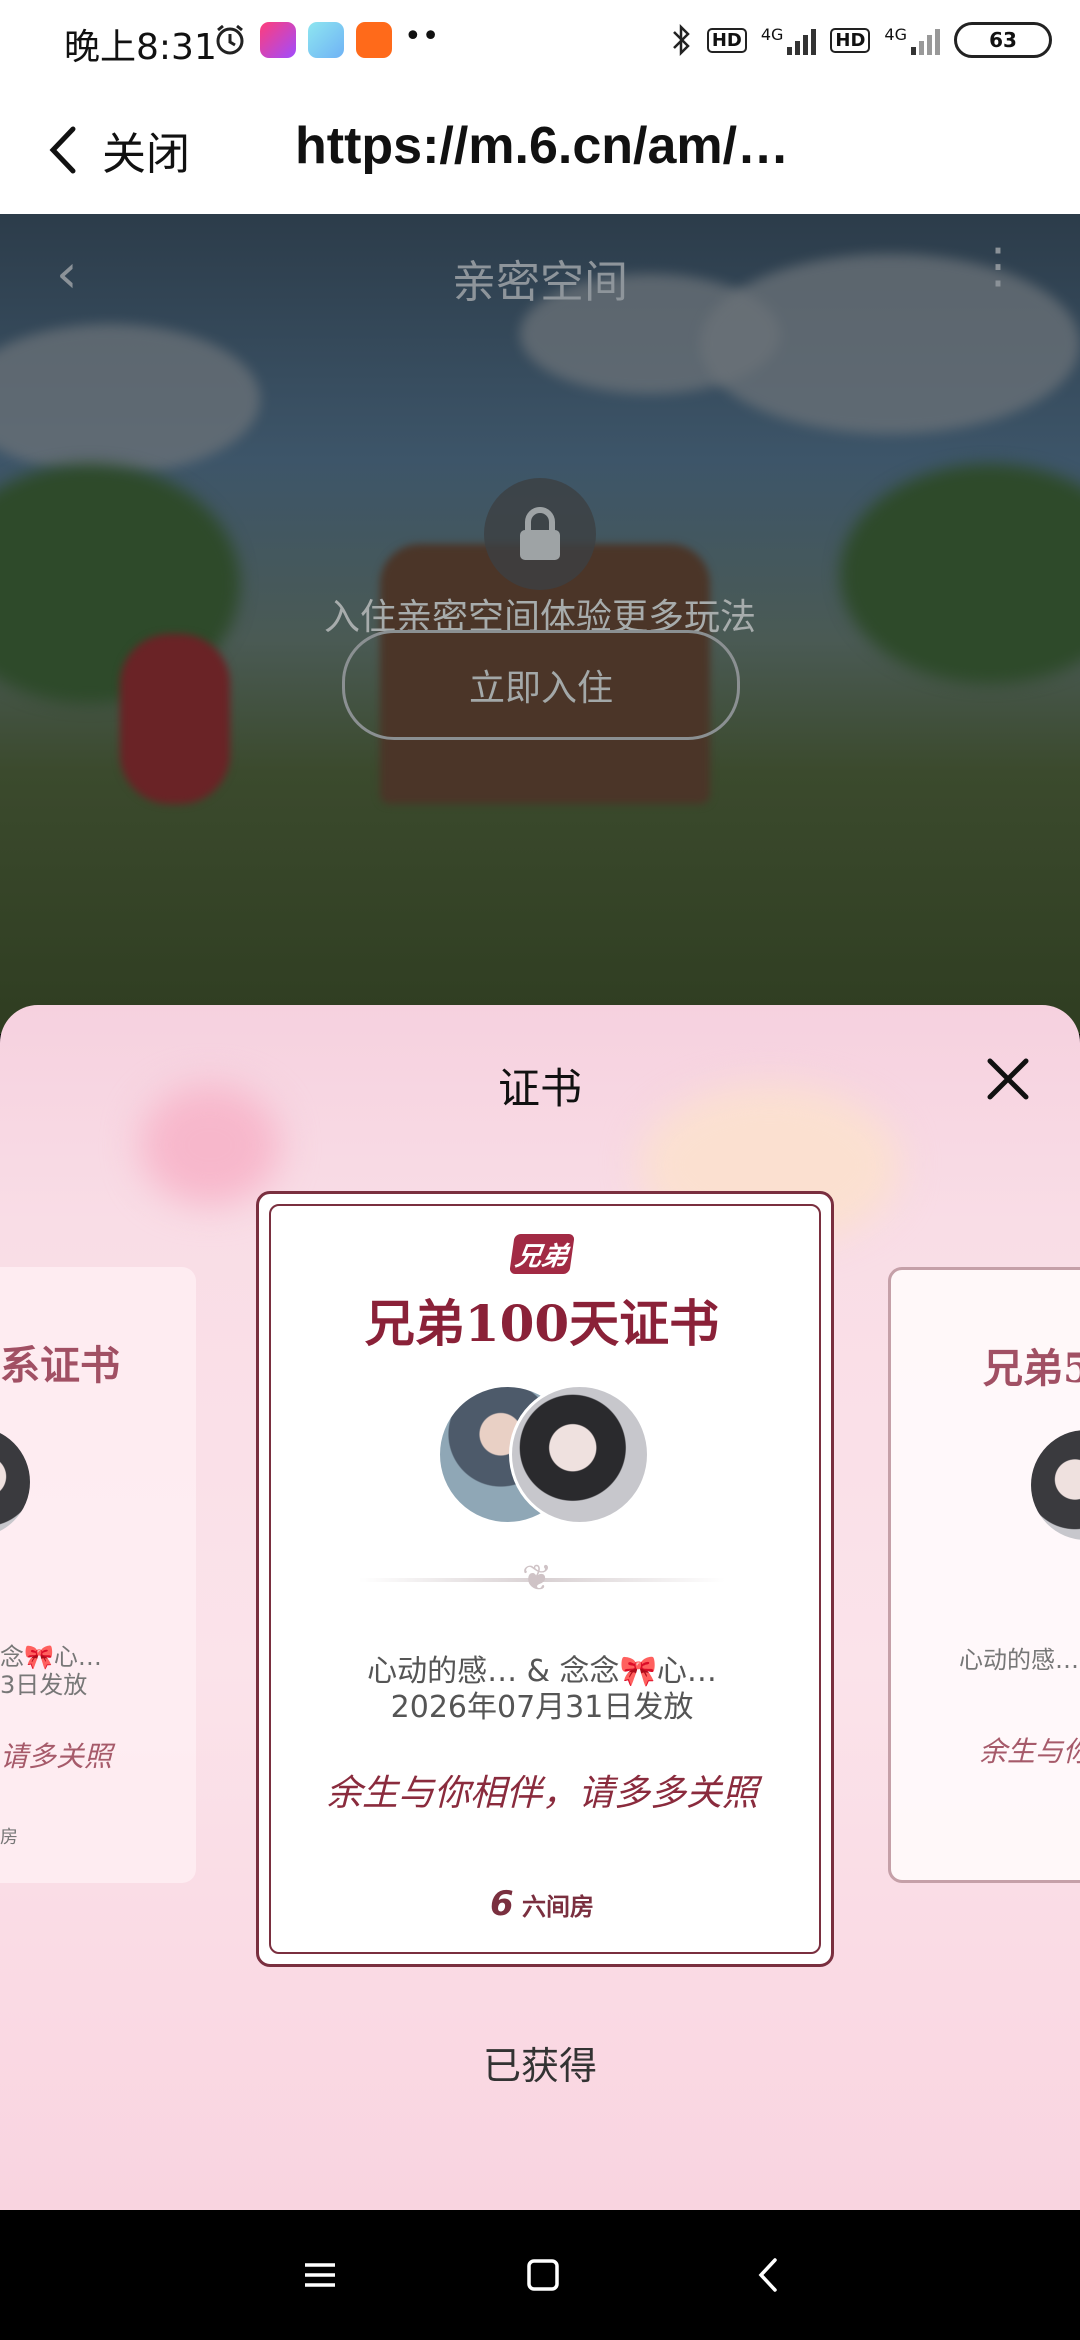  I want to click on next-card-avatar, so click(1055, 1485).